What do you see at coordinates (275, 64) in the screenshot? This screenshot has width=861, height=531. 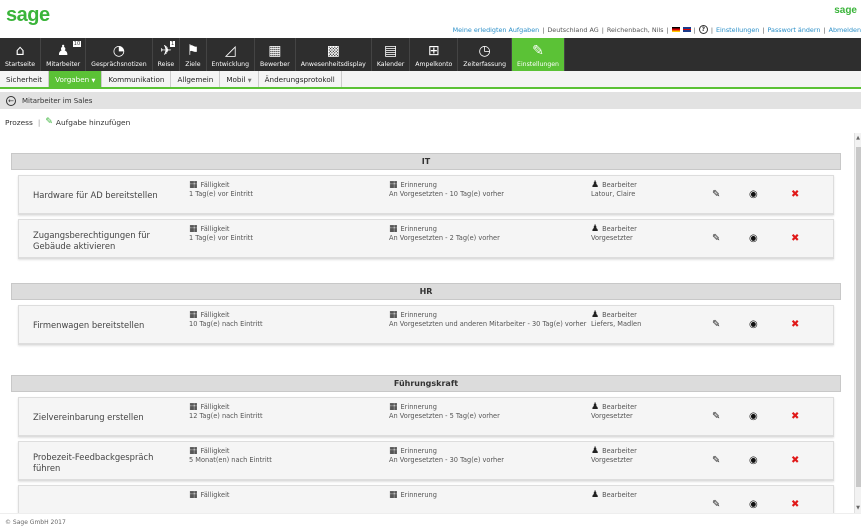 I see `nav-item-label: Bewerber` at bounding box center [275, 64].